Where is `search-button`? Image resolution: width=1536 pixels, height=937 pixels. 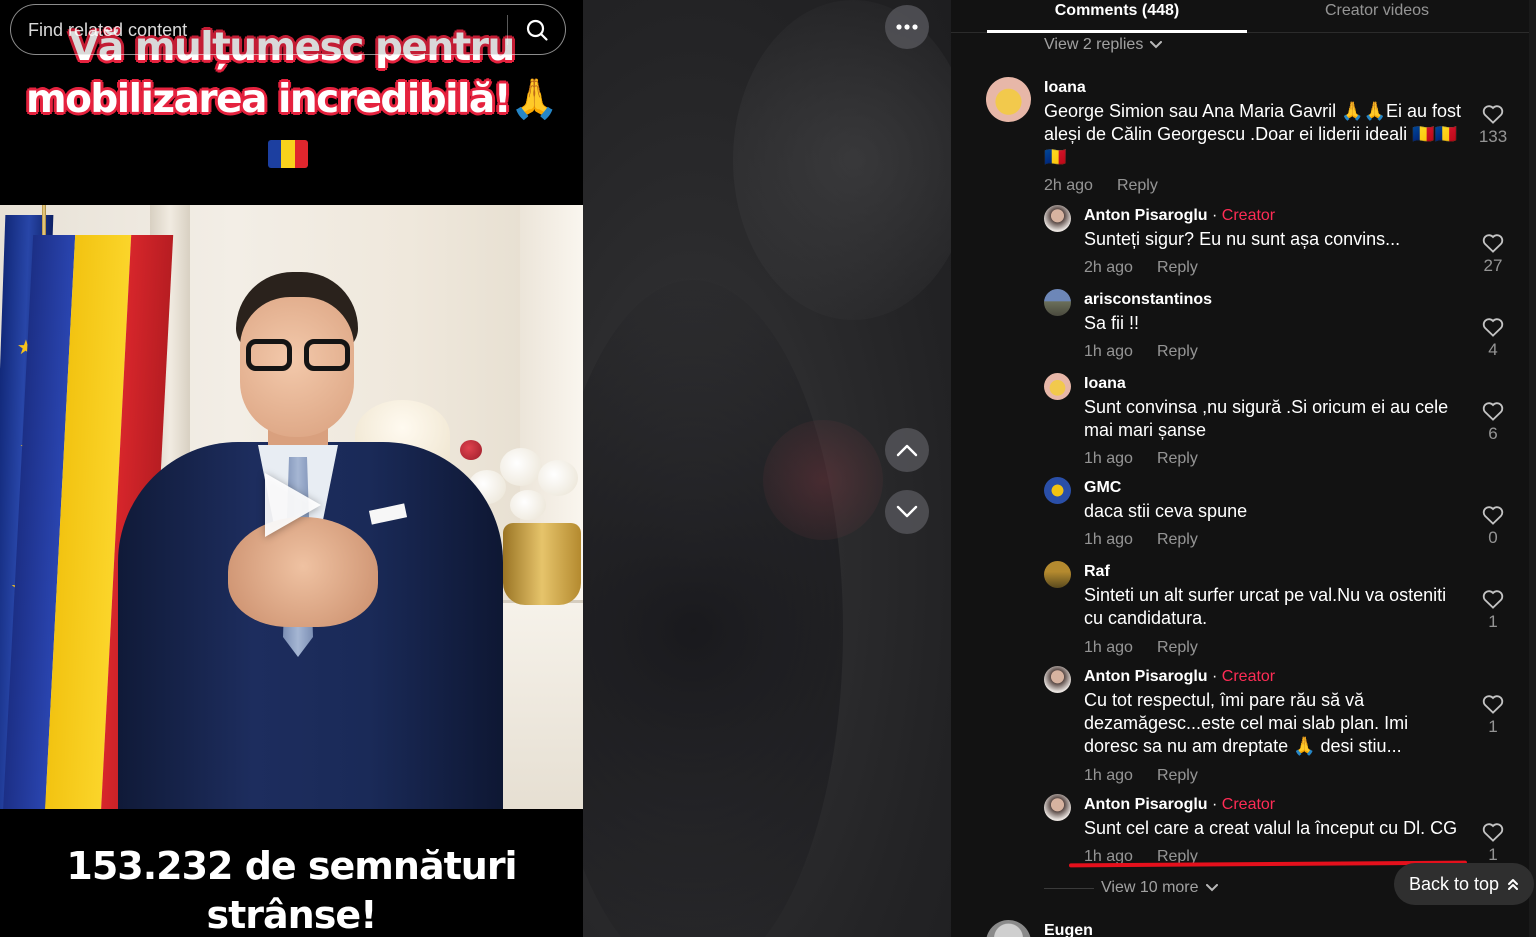
search-button is located at coordinates (537, 30).